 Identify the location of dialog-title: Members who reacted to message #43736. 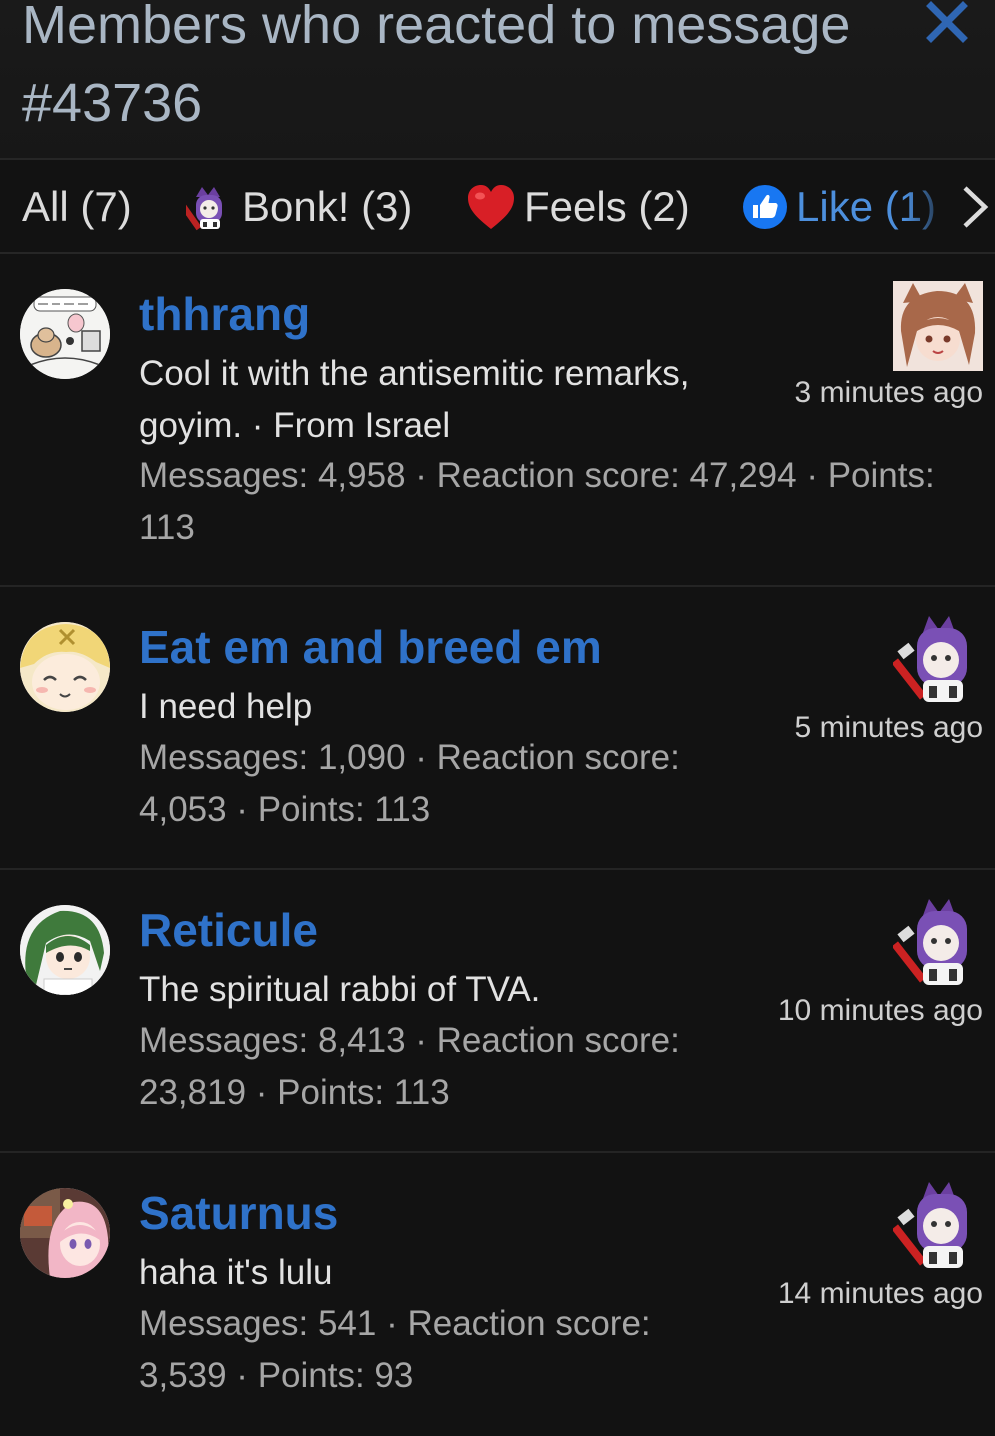
(436, 66).